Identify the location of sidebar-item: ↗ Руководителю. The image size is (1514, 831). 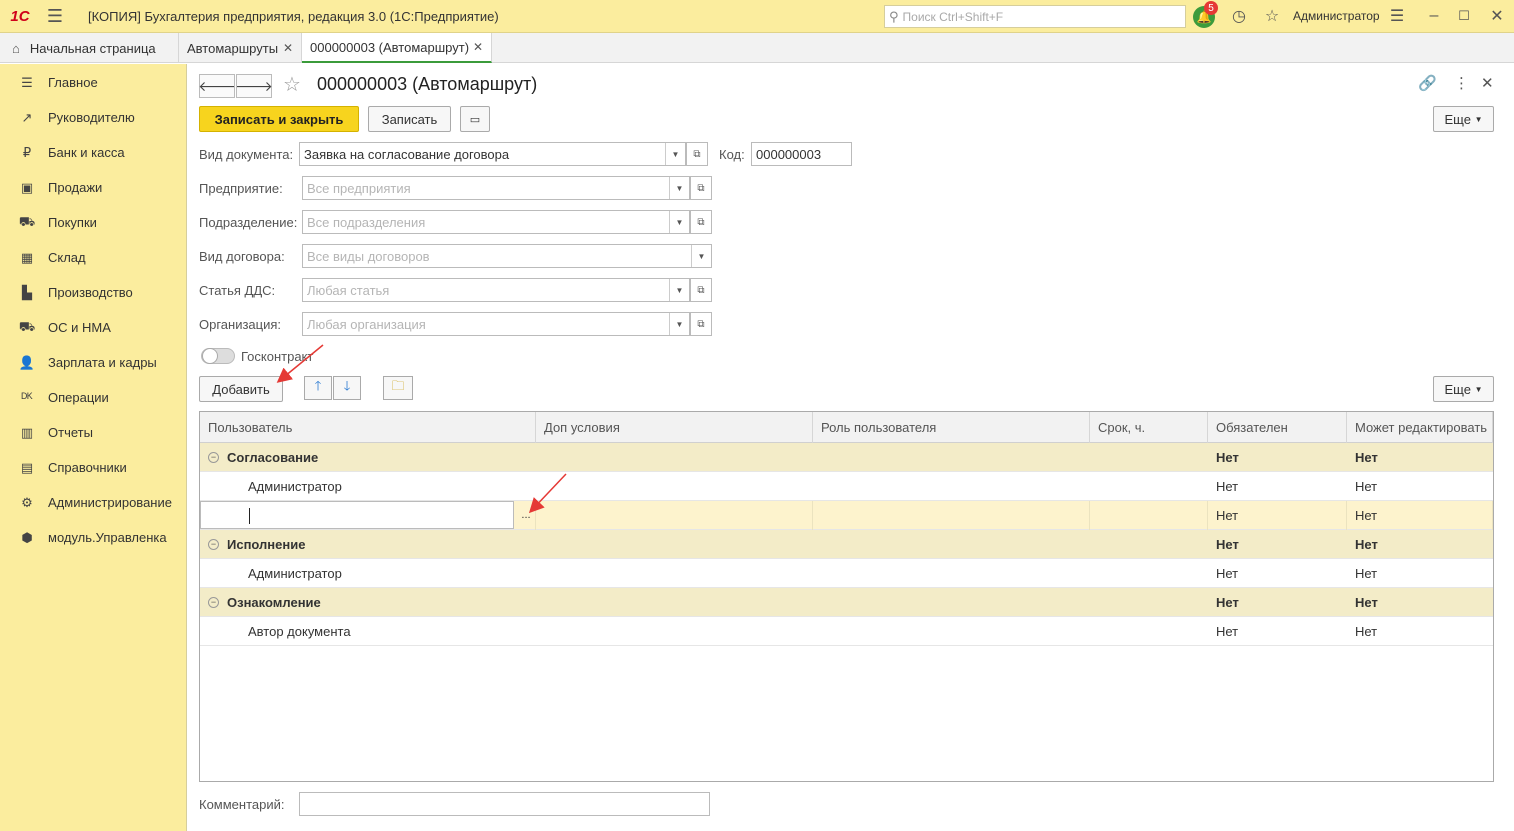
(93, 117).